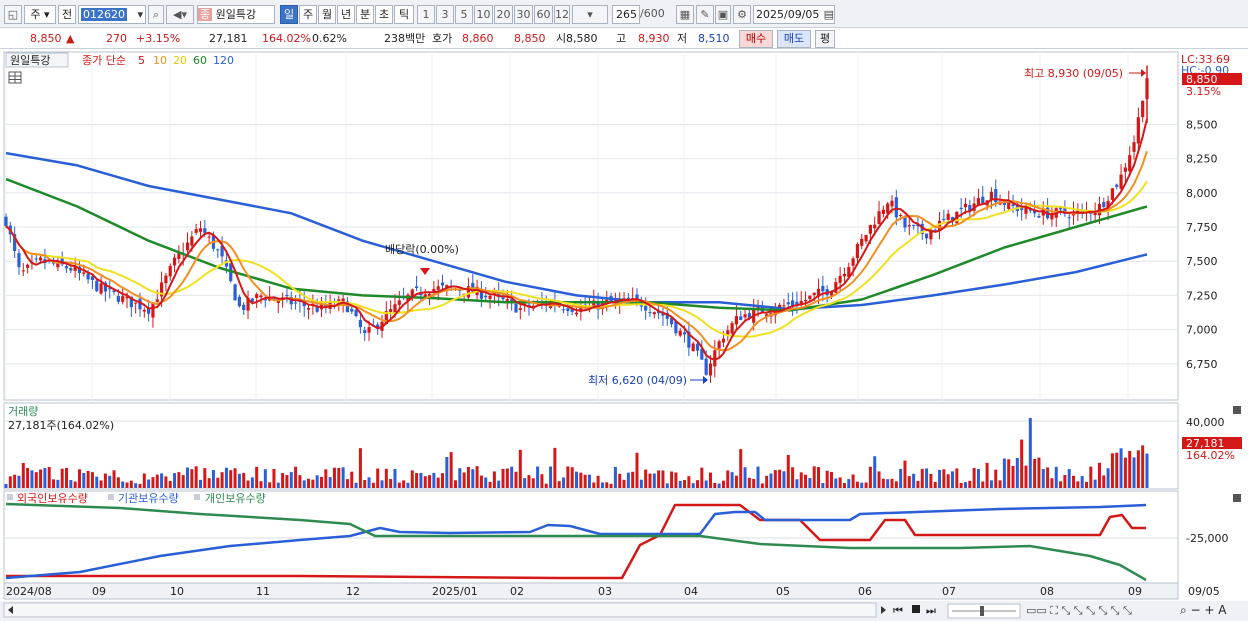 The height and width of the screenshot is (621, 1248). What do you see at coordinates (404, 14) in the screenshot?
I see `period-tick-button: 틱` at bounding box center [404, 14].